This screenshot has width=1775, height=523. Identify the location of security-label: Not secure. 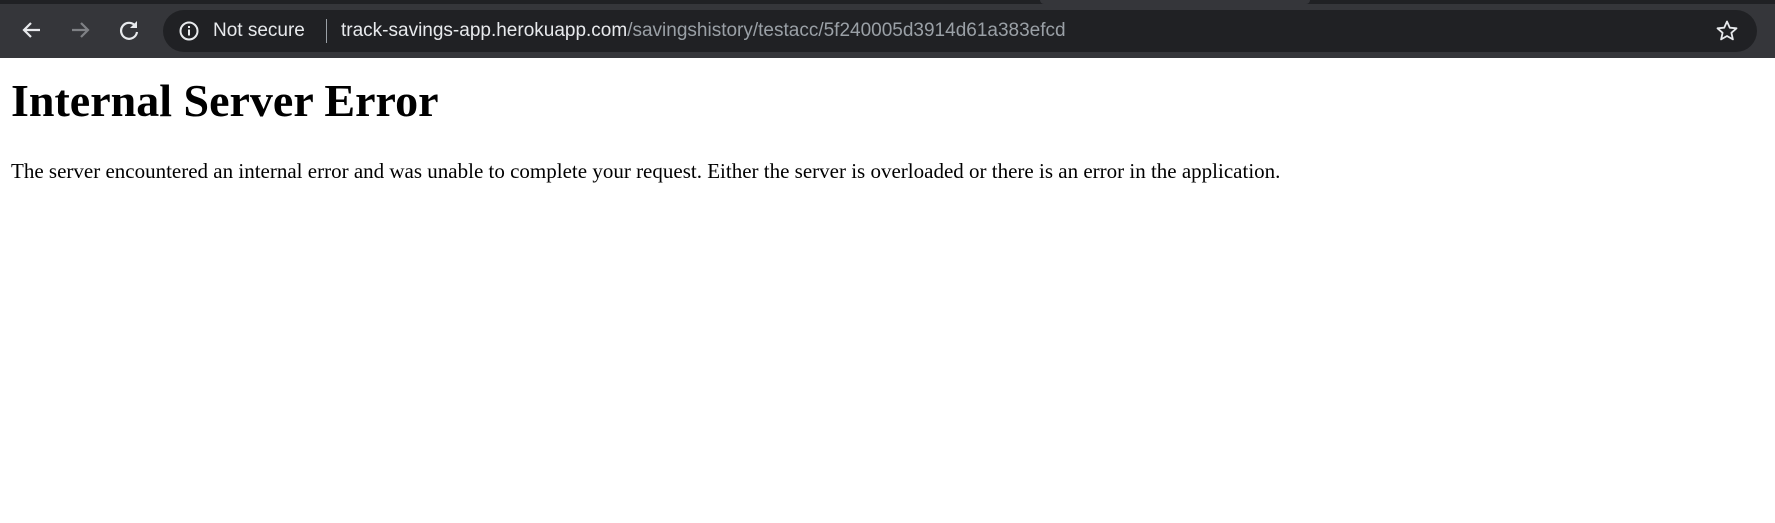
(259, 31).